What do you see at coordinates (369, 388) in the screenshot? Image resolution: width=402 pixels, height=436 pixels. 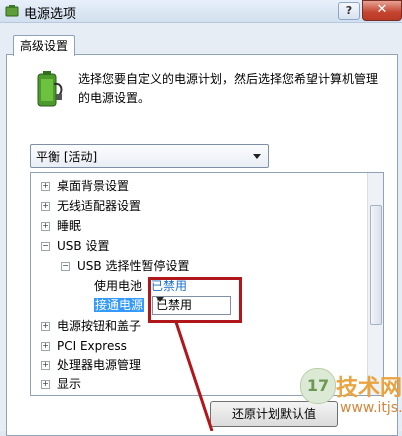 I see `watermark-text: 技术网` at bounding box center [369, 388].